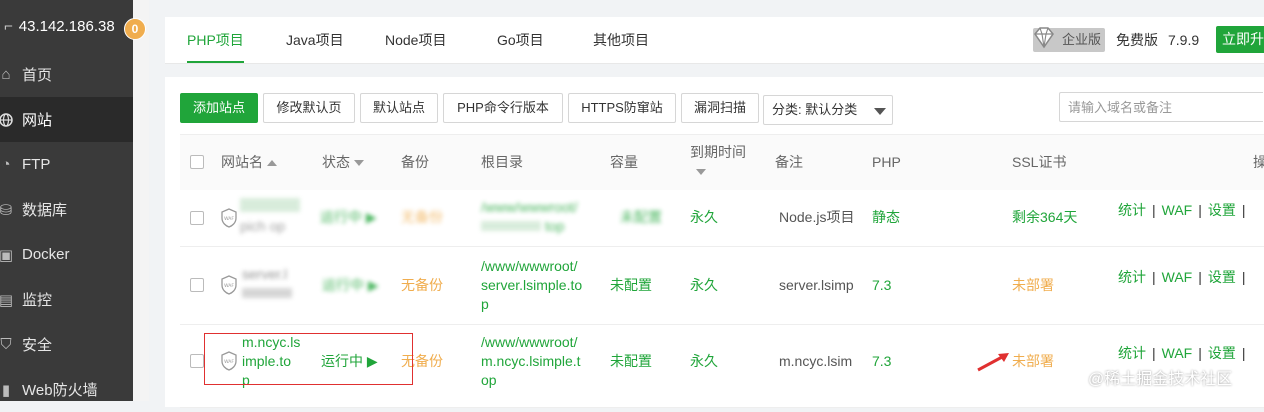  Describe the element at coordinates (815, 109) in the screenshot. I see `category-select-value: 分类: 默认分类` at that location.